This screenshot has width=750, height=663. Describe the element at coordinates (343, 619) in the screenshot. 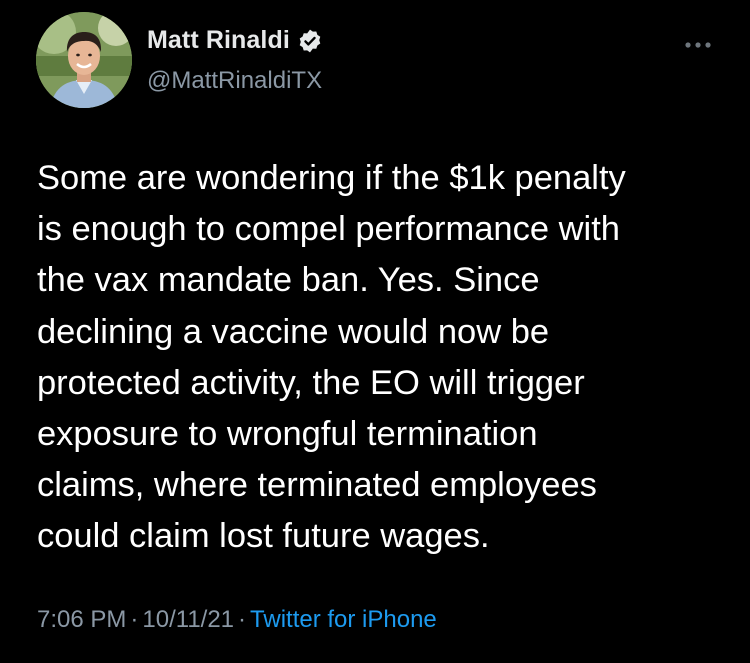

I see `tweet-source-link: Twitter for iPhone` at that location.